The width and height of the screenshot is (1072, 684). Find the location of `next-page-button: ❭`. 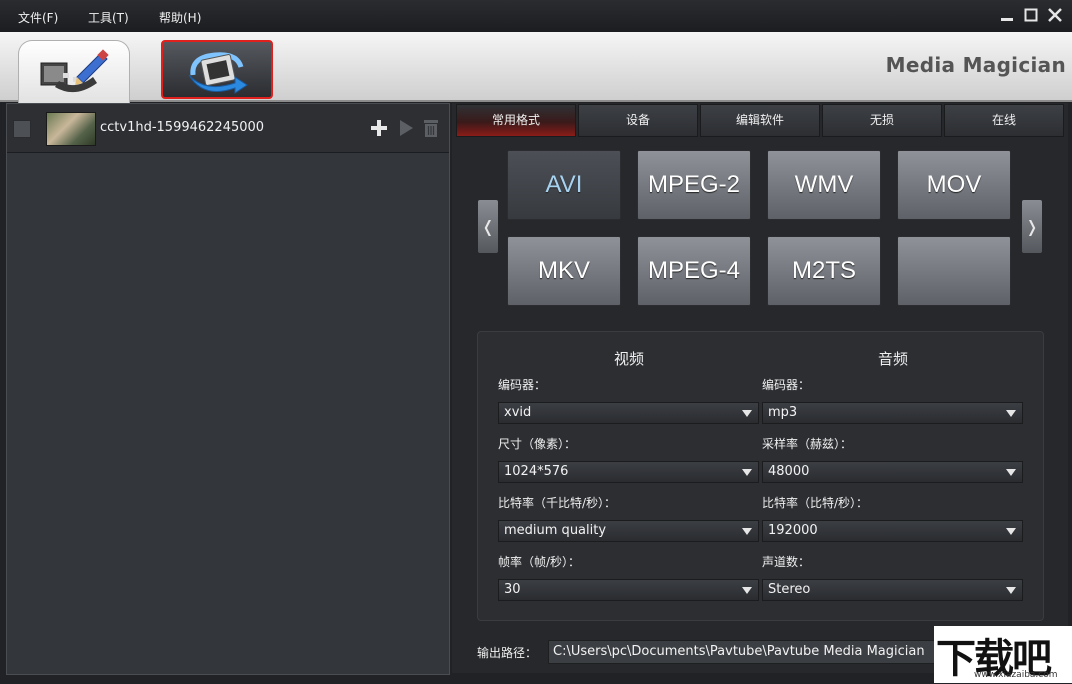

next-page-button: ❭ is located at coordinates (1032, 226).